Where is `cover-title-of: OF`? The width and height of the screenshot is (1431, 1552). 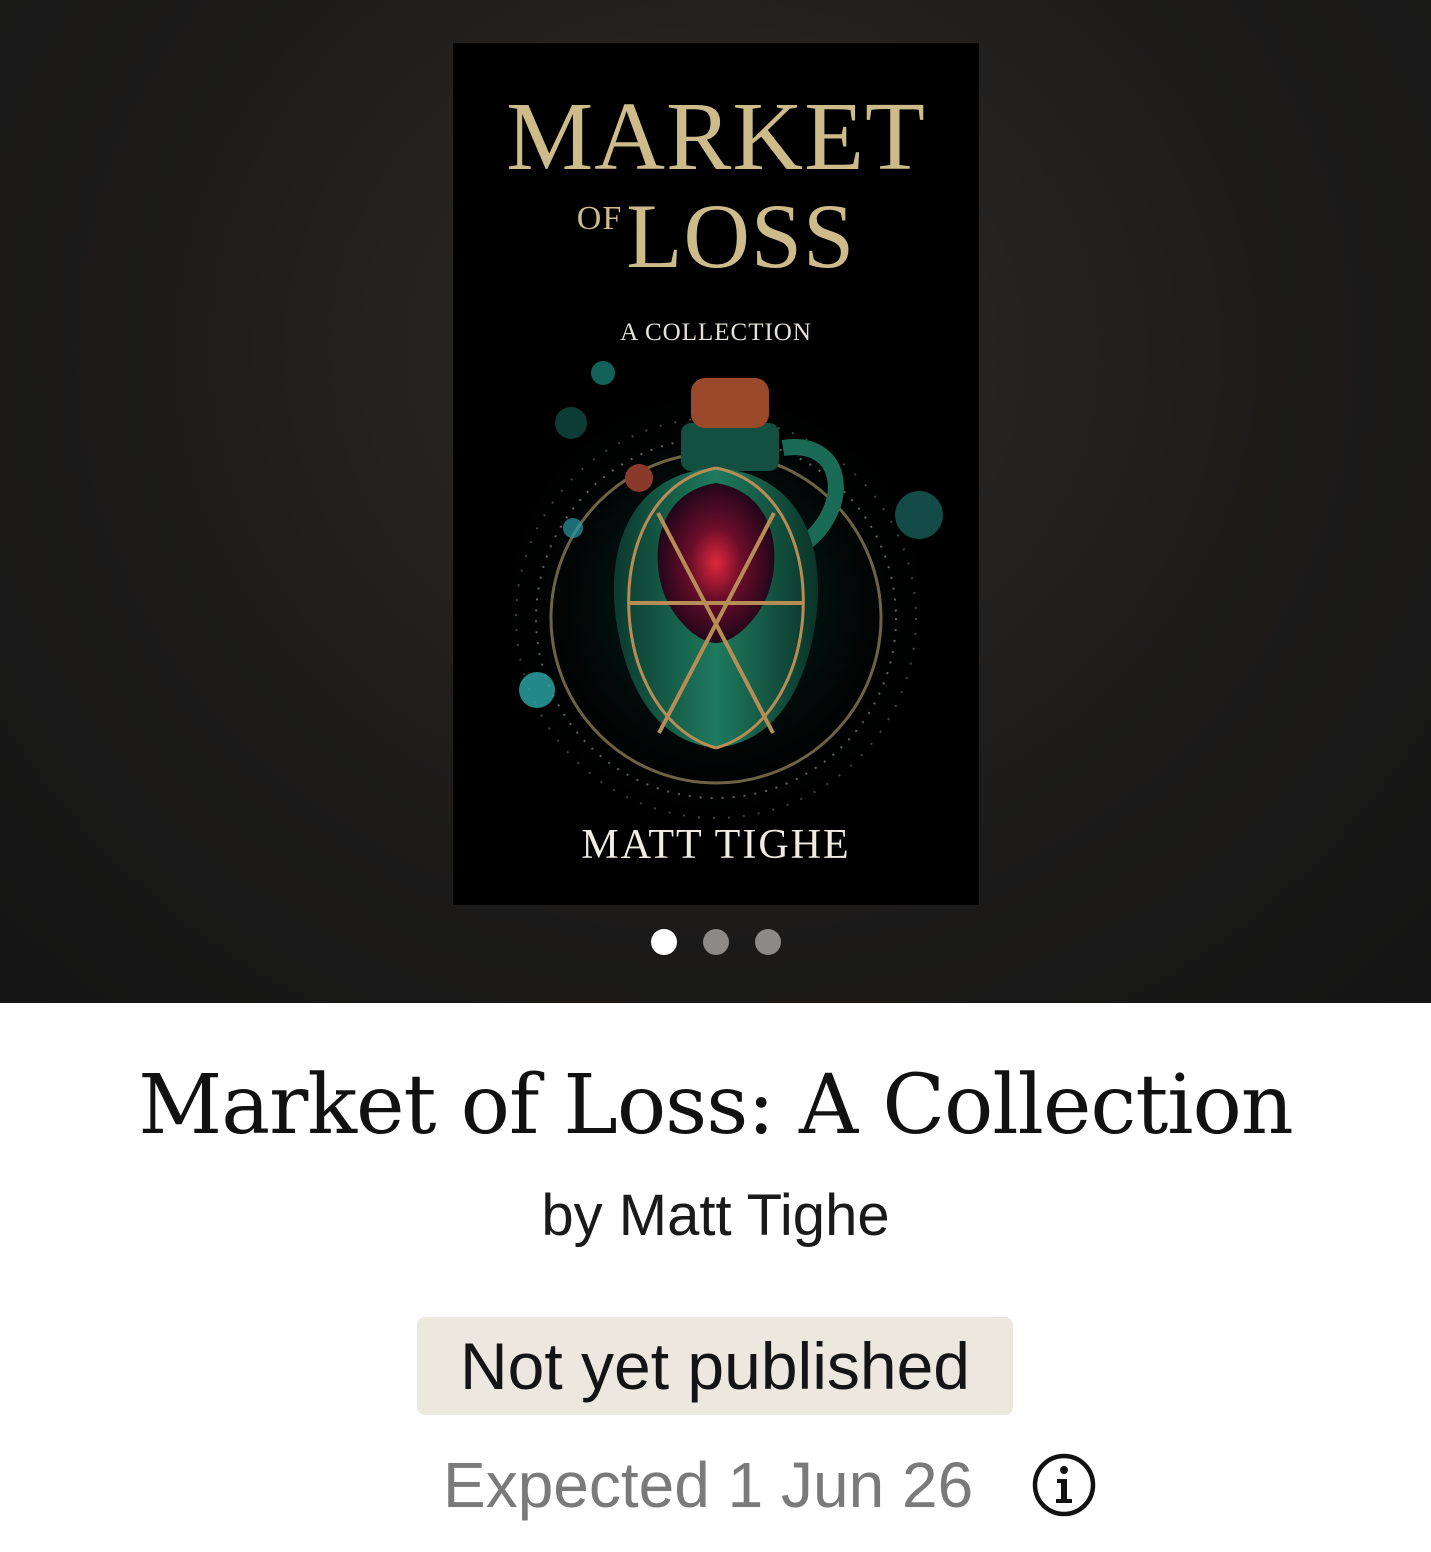 cover-title-of: OF is located at coordinates (599, 218).